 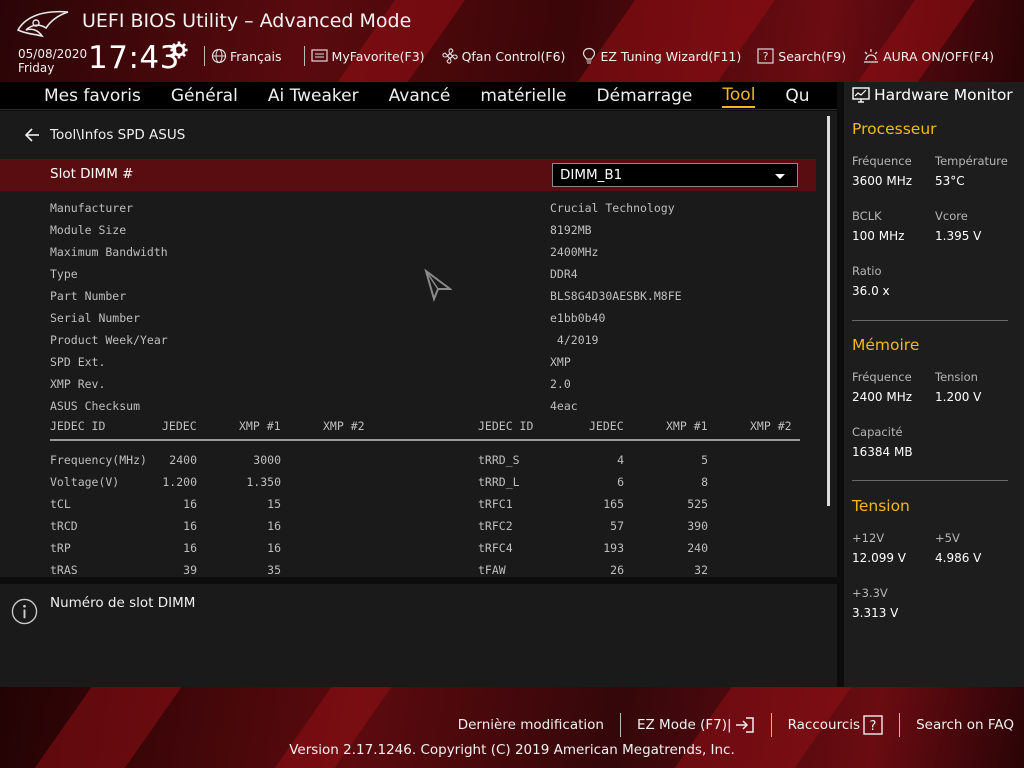 What do you see at coordinates (263, 482) in the screenshot?
I see `timing-xmp1: 1.350` at bounding box center [263, 482].